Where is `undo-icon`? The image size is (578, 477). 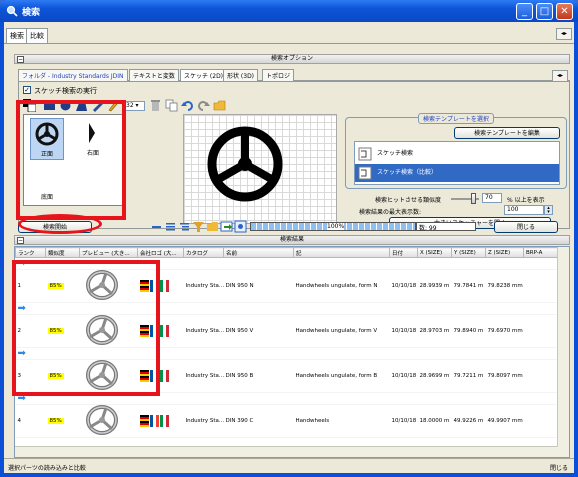 undo-icon is located at coordinates (187, 105).